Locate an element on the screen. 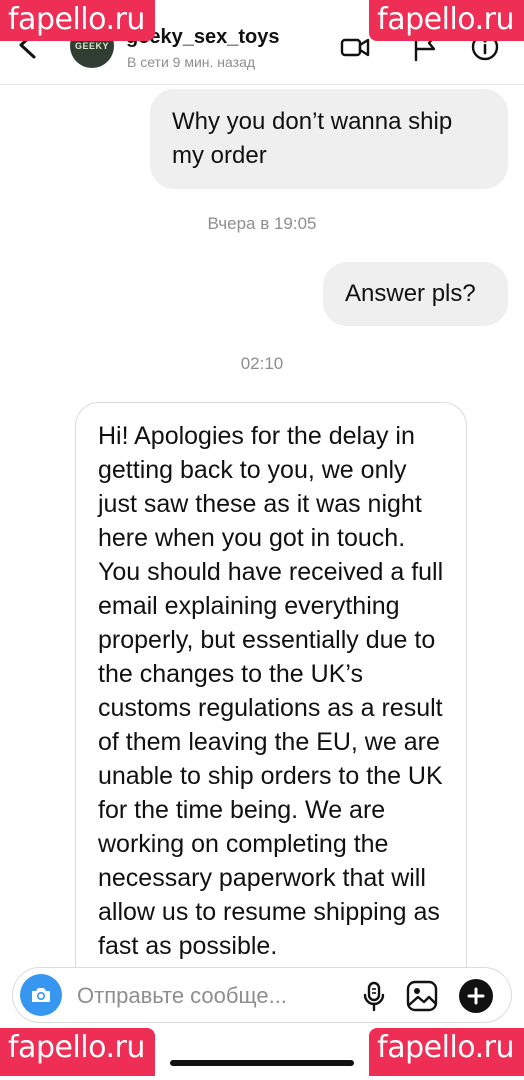 This screenshot has height=1080, width=524. avatar-label: GEEKY is located at coordinates (91, 46).